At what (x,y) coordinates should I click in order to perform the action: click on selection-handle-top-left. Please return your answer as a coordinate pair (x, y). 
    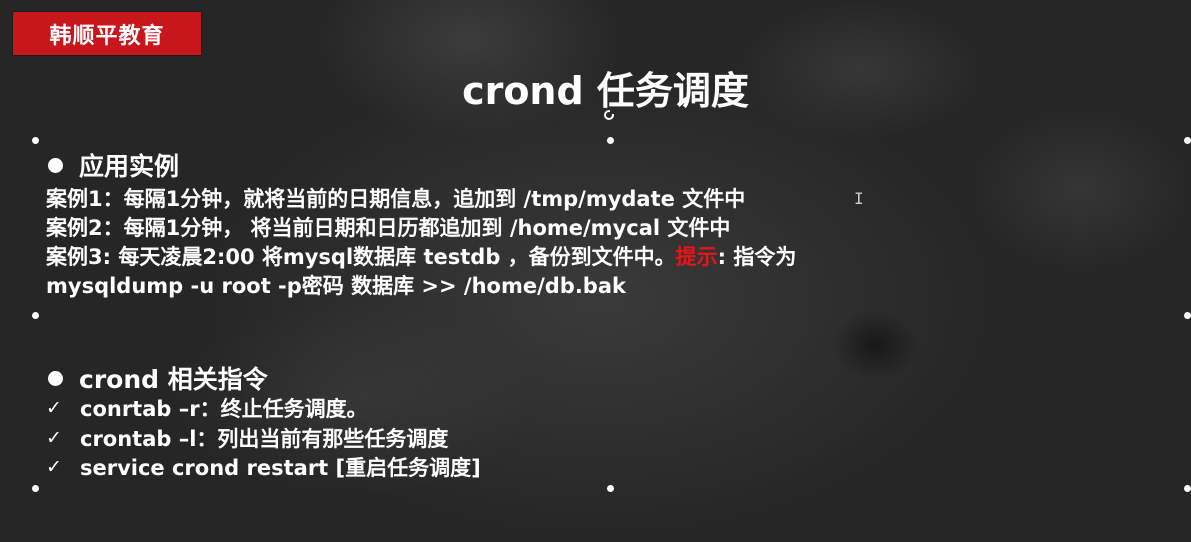
    Looking at the image, I should click on (35, 140).